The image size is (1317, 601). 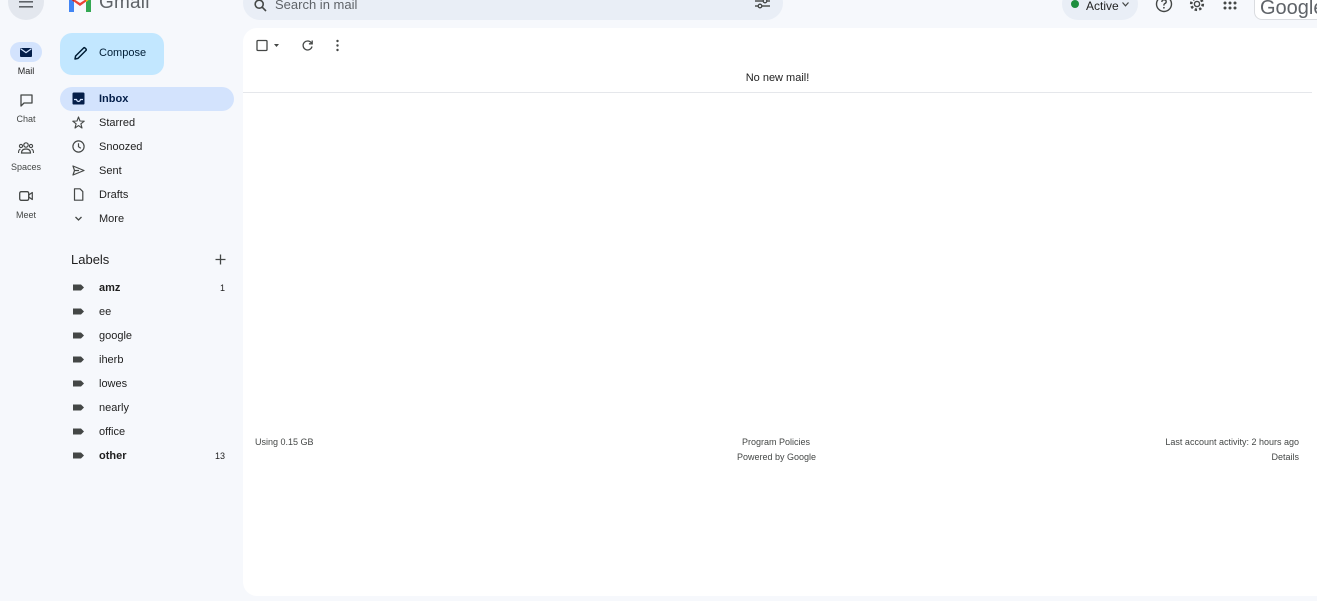 I want to click on nav-label: More, so click(x=112, y=219).